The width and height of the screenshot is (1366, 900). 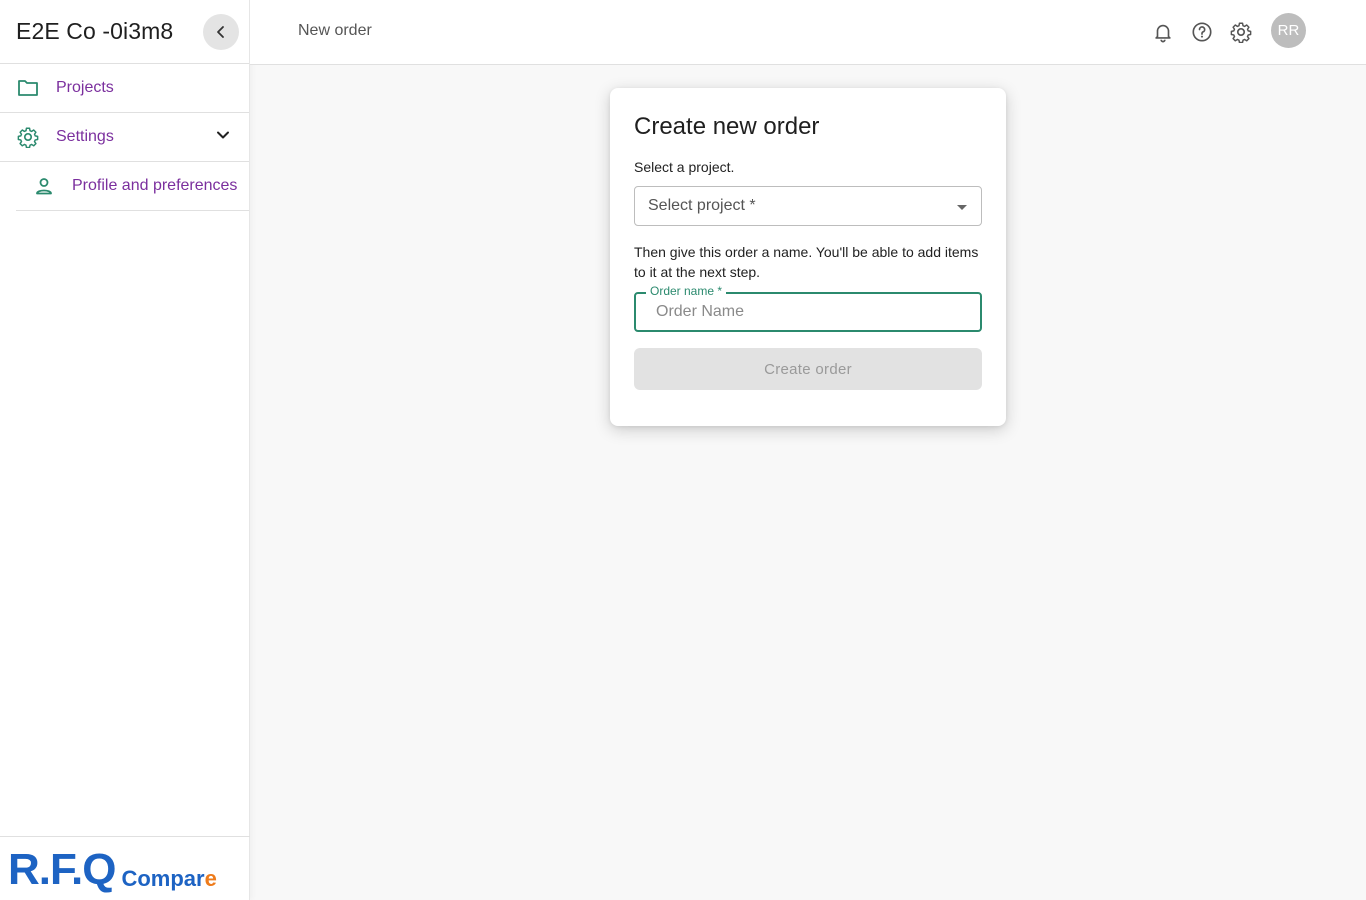 What do you see at coordinates (62, 869) in the screenshot?
I see `logo-main: R.F.Q` at bounding box center [62, 869].